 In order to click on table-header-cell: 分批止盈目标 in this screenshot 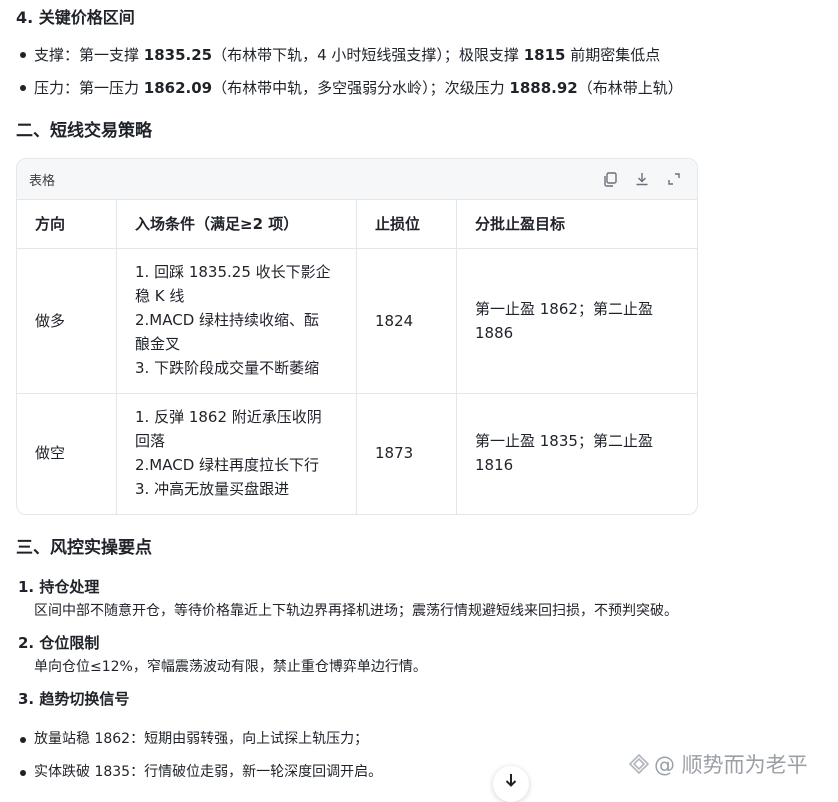, I will do `click(520, 224)`.